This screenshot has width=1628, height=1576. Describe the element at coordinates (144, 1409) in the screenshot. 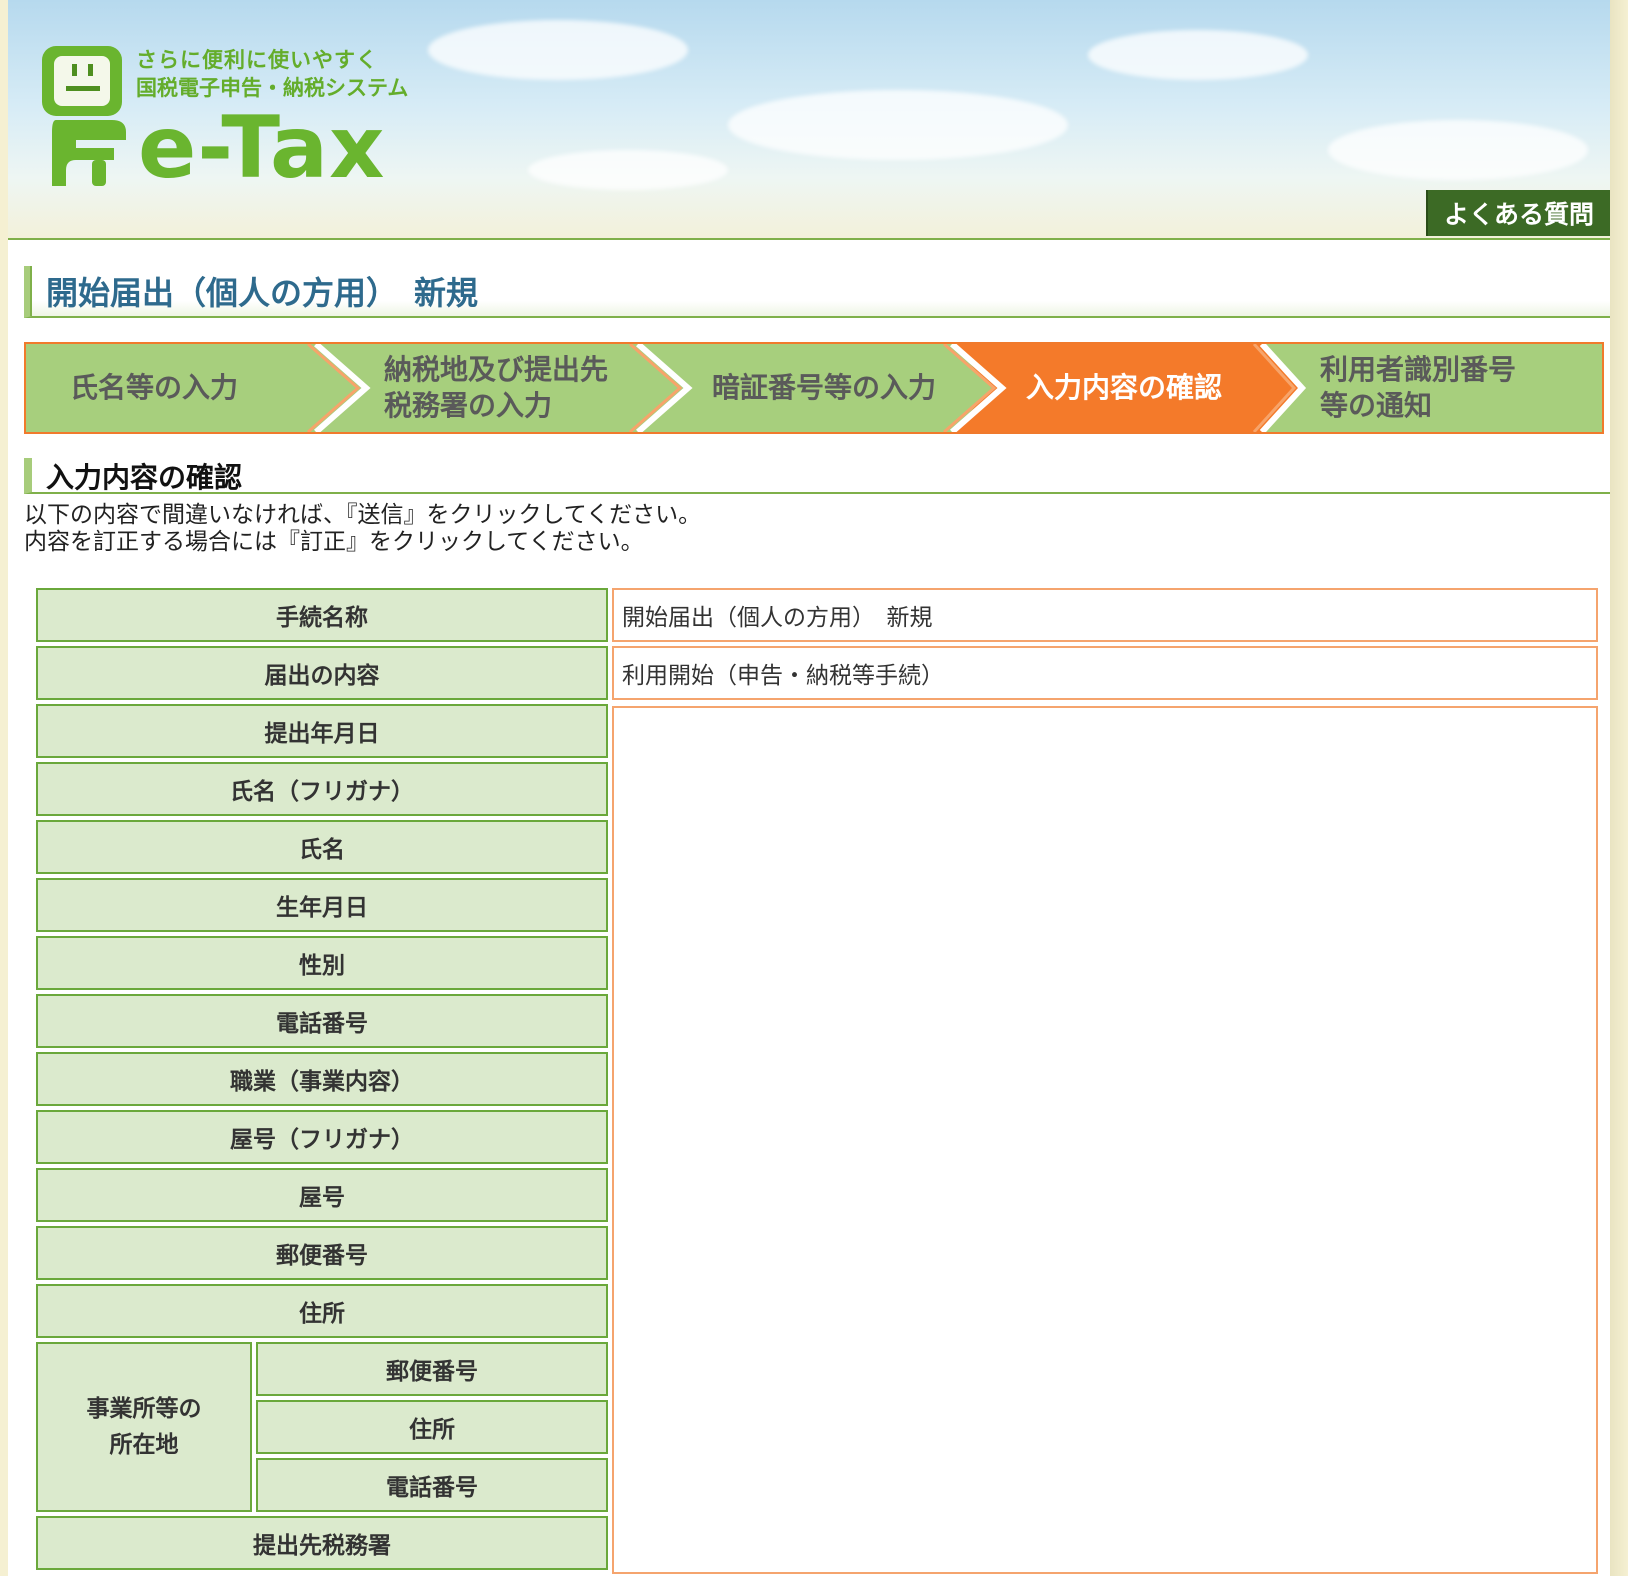

I see `office-group-label-line1: 事業所等の` at that location.